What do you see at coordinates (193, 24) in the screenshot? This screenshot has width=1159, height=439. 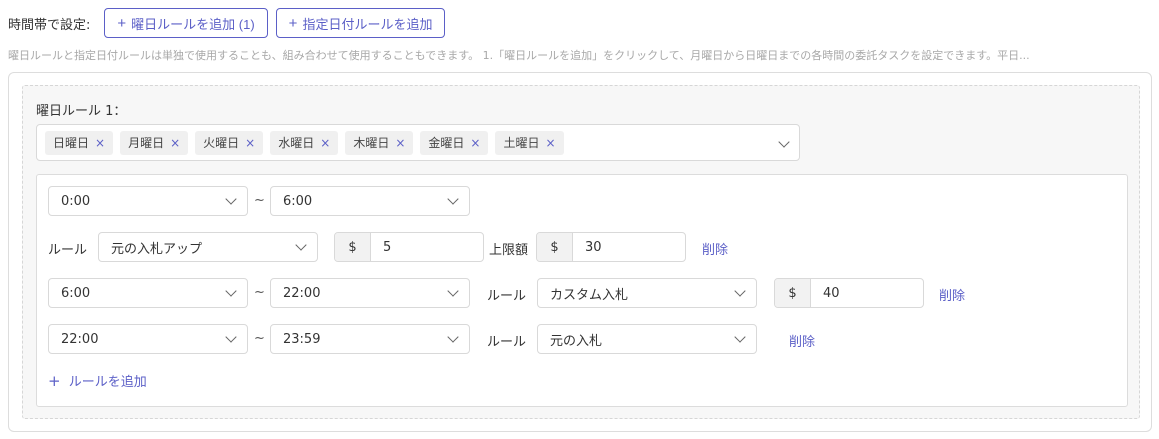 I see `add-weekday-rule-label: 曜日ルールを追加 (1)` at bounding box center [193, 24].